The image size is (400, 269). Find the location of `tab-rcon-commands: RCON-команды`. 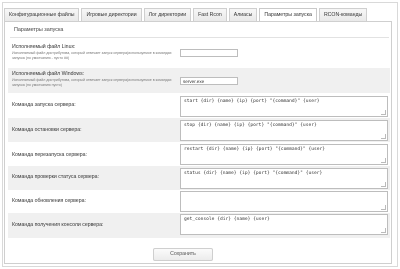

tab-rcon-commands: RCON-команды is located at coordinates (343, 14).